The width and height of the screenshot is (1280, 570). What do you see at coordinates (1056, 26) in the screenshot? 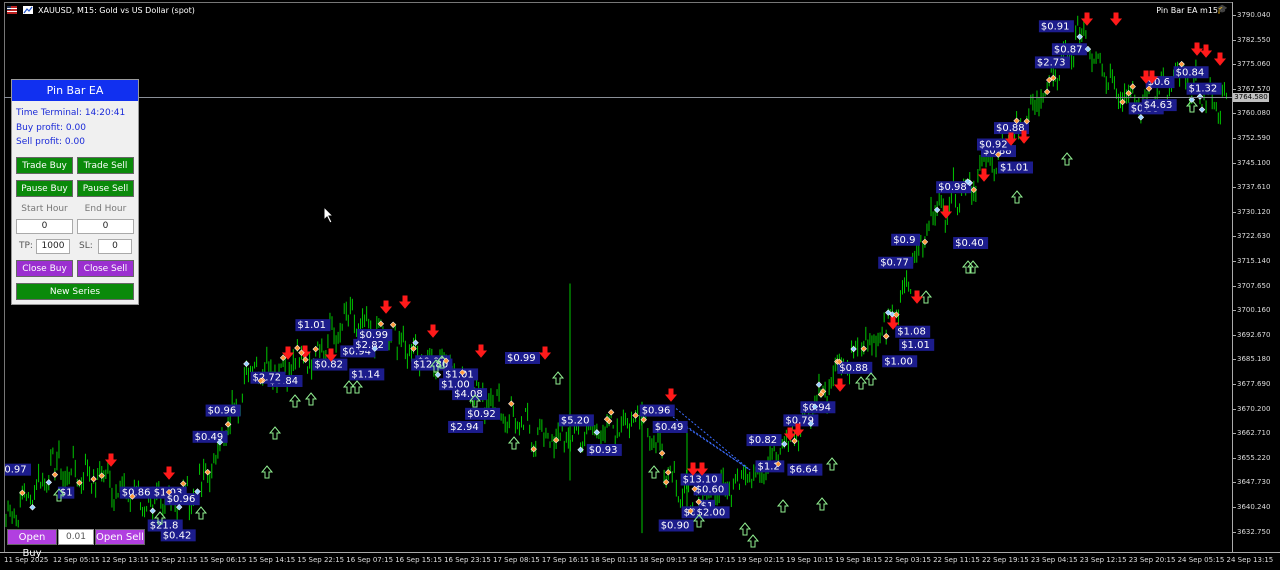
I see `profit-label: $0.91` at bounding box center [1056, 26].